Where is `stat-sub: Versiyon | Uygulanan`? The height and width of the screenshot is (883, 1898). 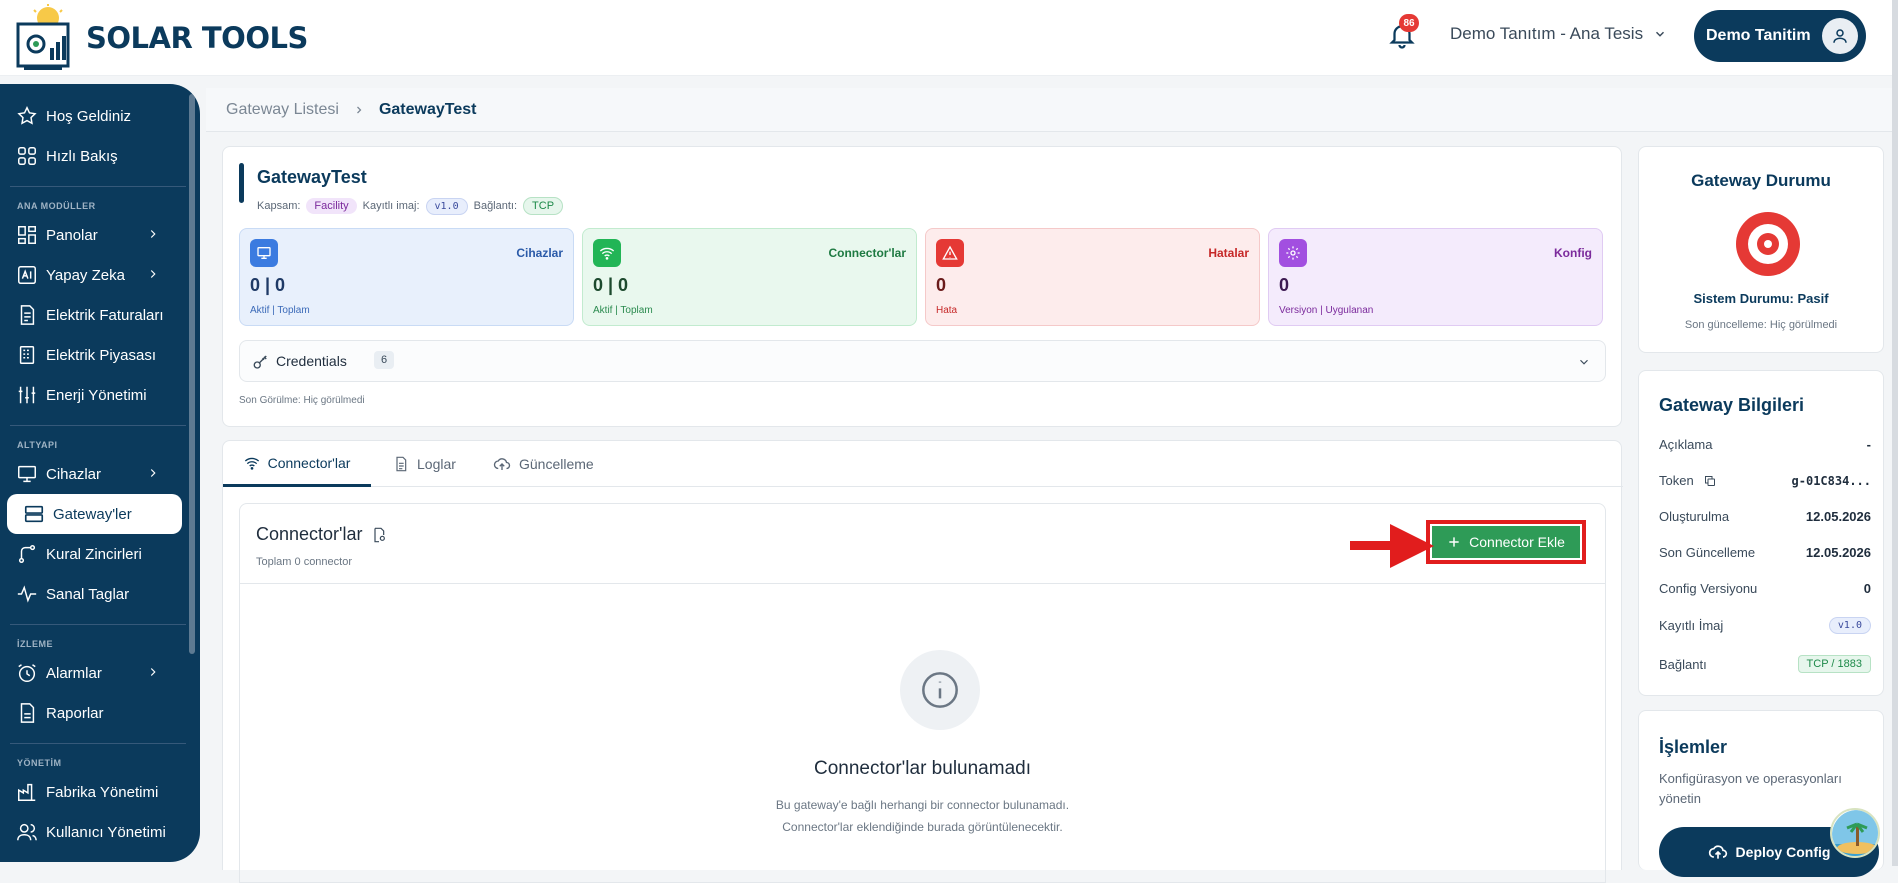 stat-sub: Versiyon | Uygulanan is located at coordinates (1326, 310).